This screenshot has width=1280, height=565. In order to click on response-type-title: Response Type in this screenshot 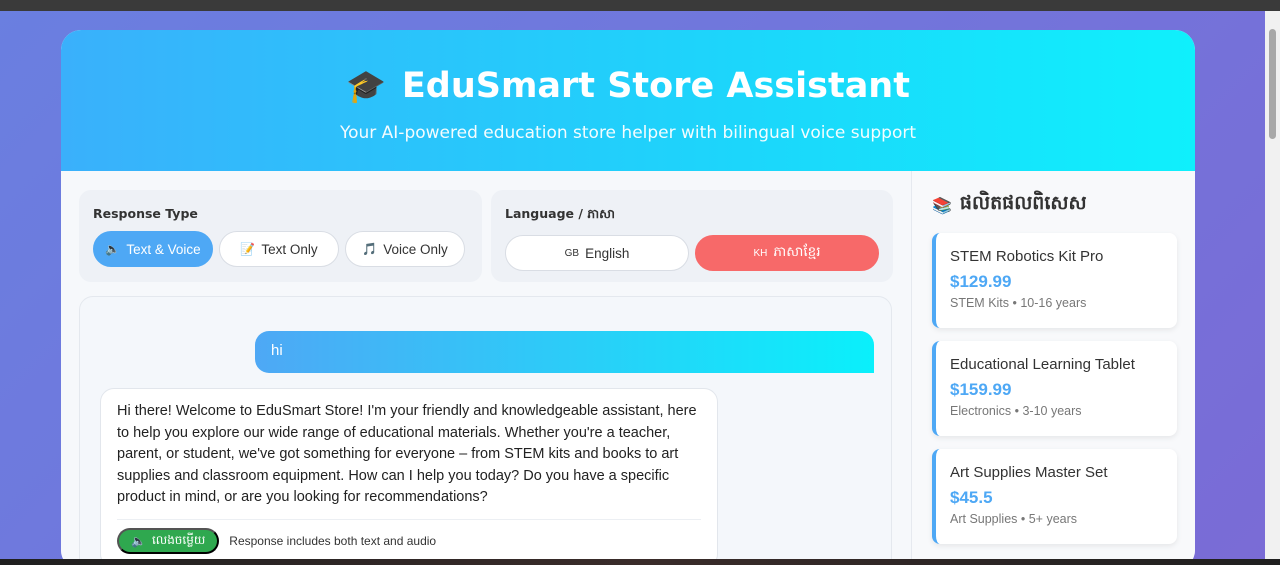, I will do `click(145, 213)`.